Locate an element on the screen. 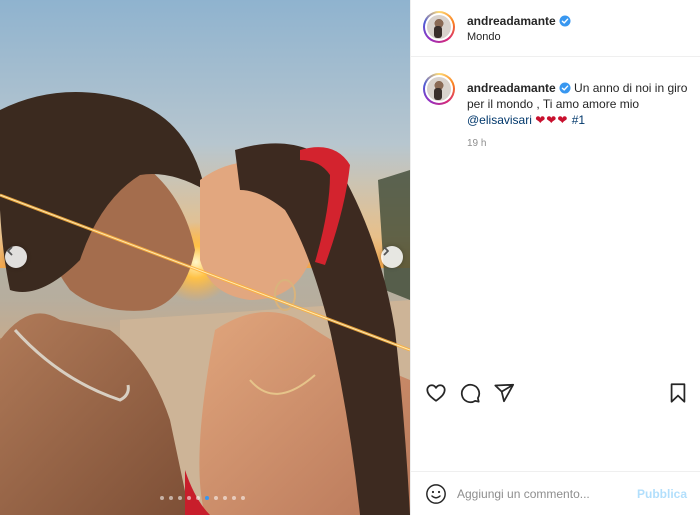  add-comment-bar: Pubblica is located at coordinates (555, 493).